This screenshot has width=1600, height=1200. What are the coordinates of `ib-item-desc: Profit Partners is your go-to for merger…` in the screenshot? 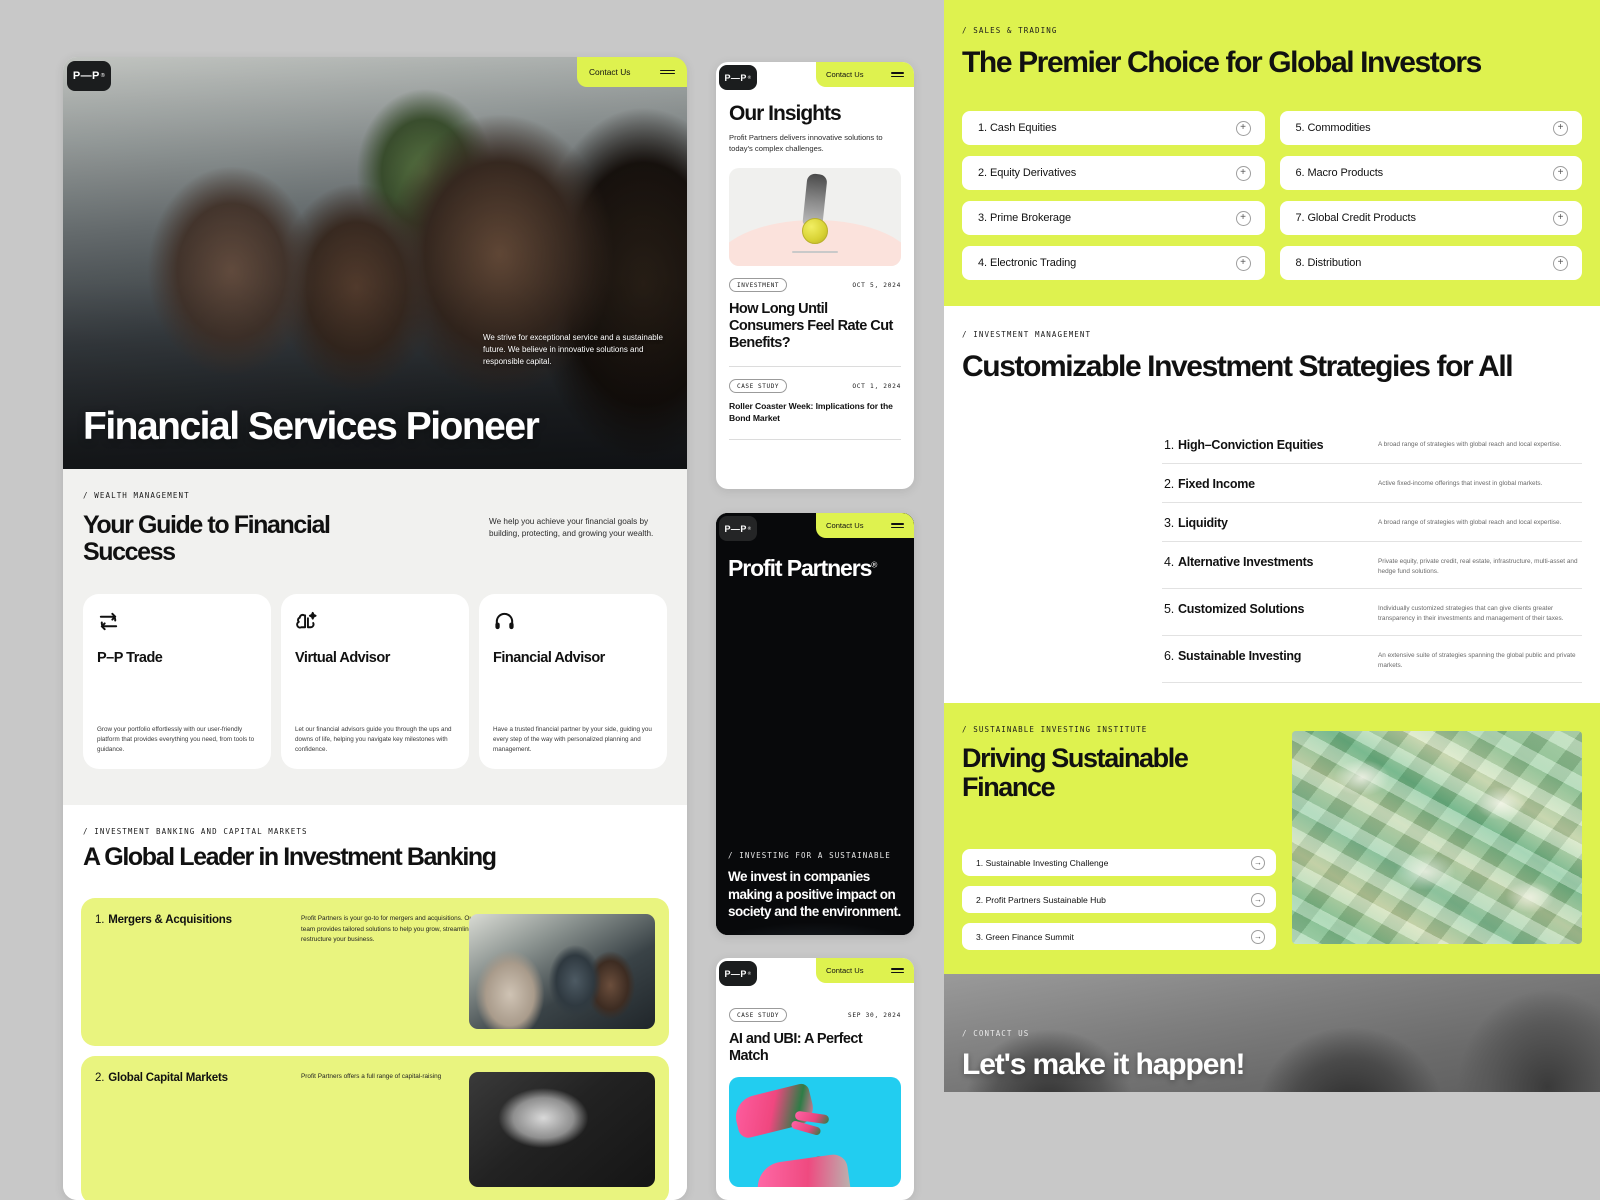 It's located at (391, 929).